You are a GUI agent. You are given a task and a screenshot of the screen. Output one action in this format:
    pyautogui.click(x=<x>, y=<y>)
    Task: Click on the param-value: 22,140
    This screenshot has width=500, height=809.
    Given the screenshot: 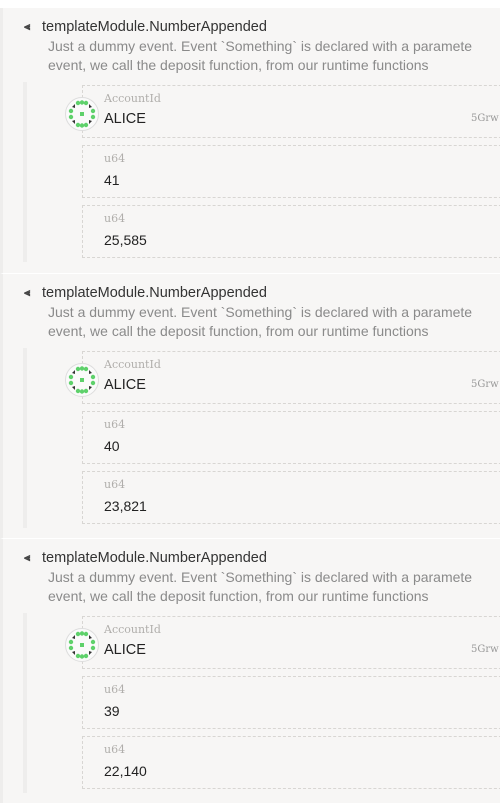 What is the action you would take?
    pyautogui.click(x=125, y=771)
    